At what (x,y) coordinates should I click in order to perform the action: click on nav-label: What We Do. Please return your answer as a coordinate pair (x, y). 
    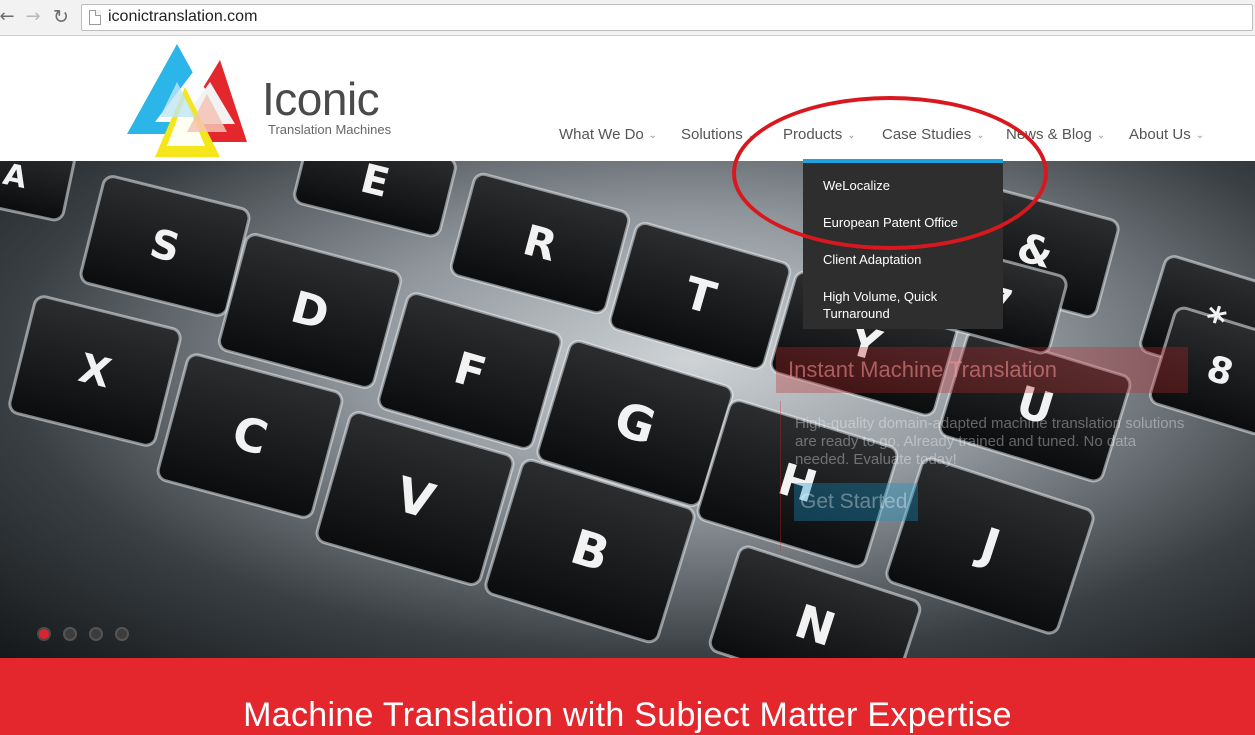
    Looking at the image, I should click on (601, 134).